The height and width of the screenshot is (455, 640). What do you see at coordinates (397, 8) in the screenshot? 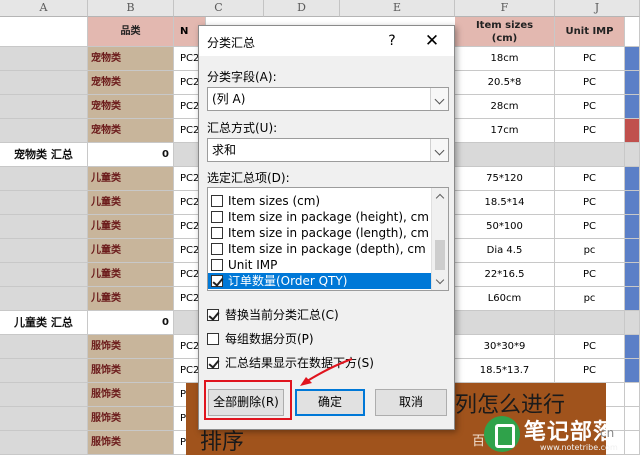
I see `column-header-e: E` at bounding box center [397, 8].